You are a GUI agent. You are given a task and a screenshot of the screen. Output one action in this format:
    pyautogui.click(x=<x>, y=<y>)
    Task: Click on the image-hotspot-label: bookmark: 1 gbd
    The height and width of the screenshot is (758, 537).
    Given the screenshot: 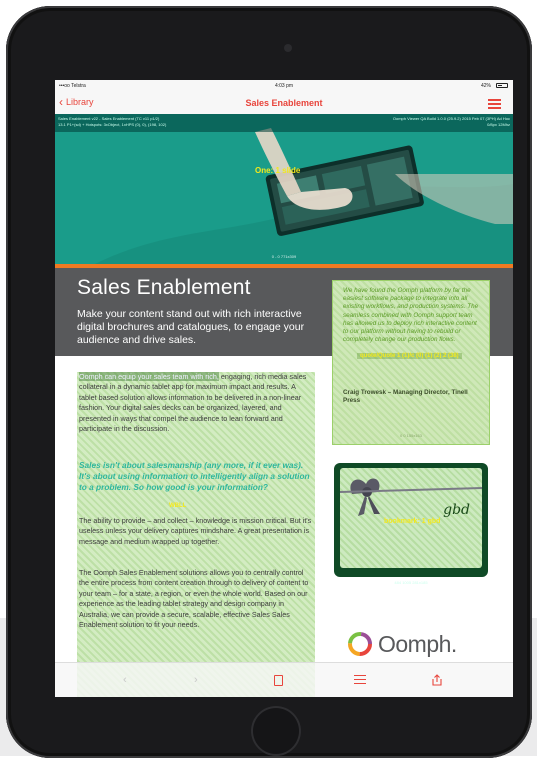 What is the action you would take?
    pyautogui.click(x=412, y=521)
    